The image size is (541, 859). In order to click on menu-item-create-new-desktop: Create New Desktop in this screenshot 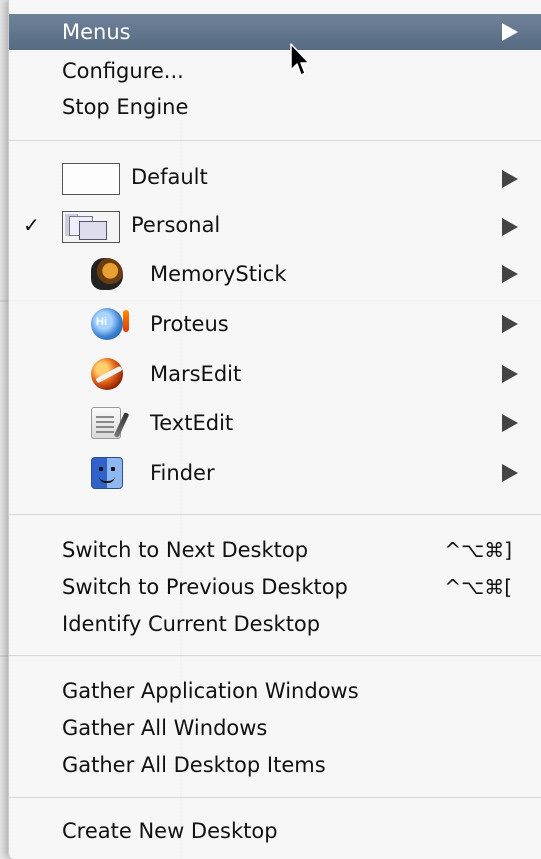, I will do `click(275, 831)`.